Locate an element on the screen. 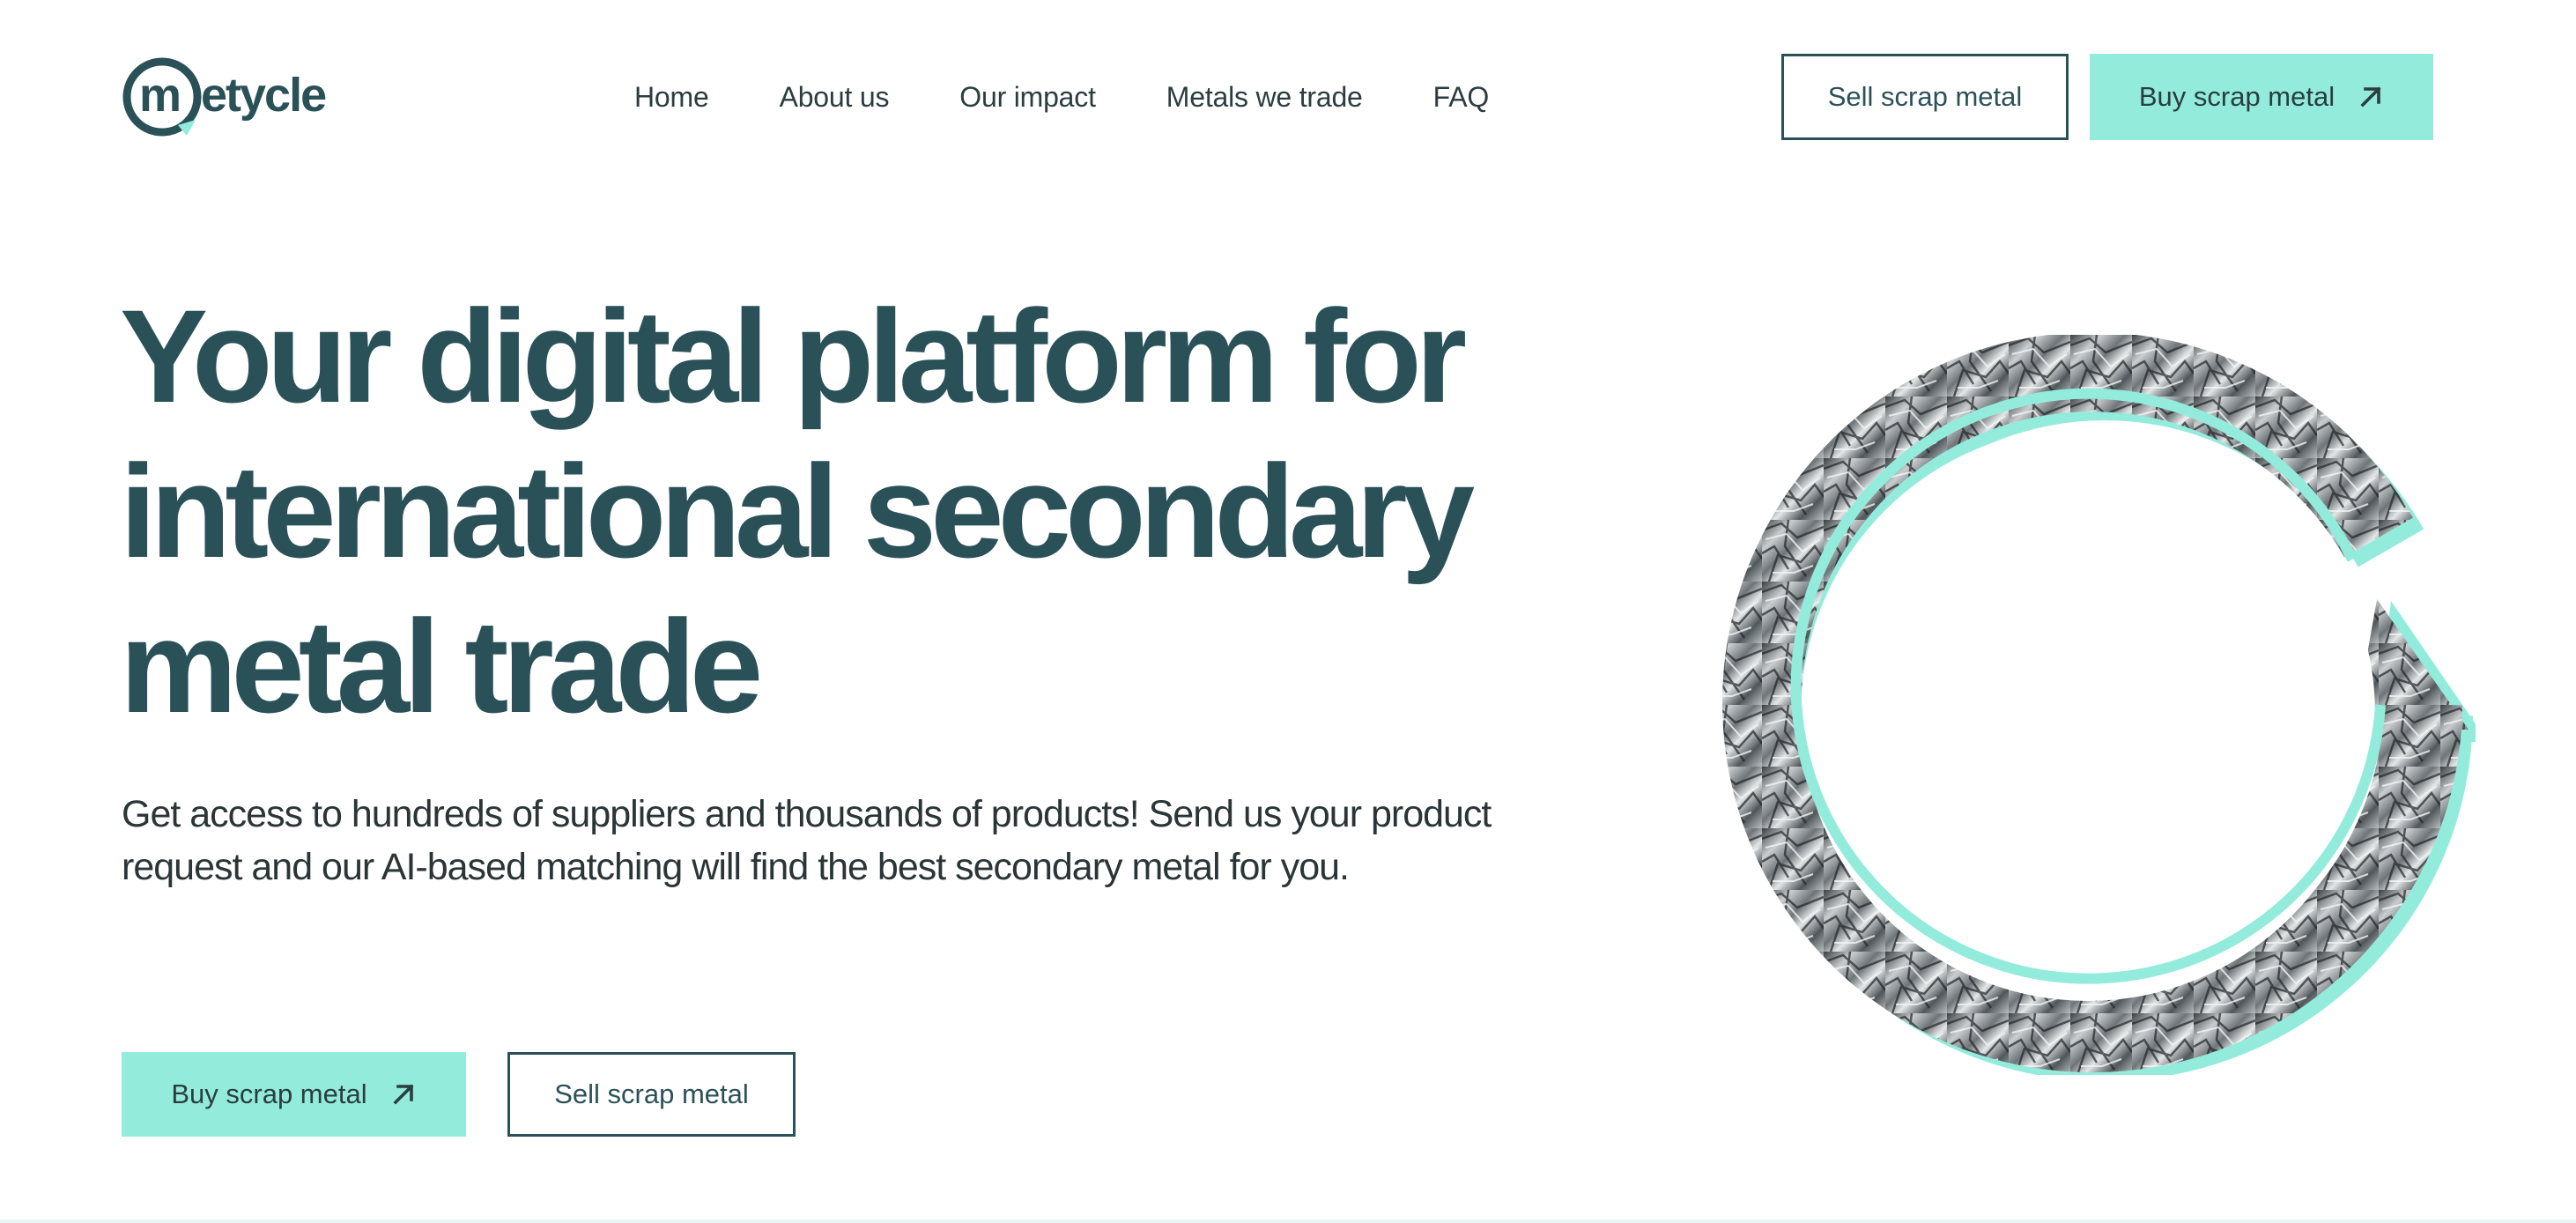  metycle-logo-mark: m etycle is located at coordinates (225, 97).